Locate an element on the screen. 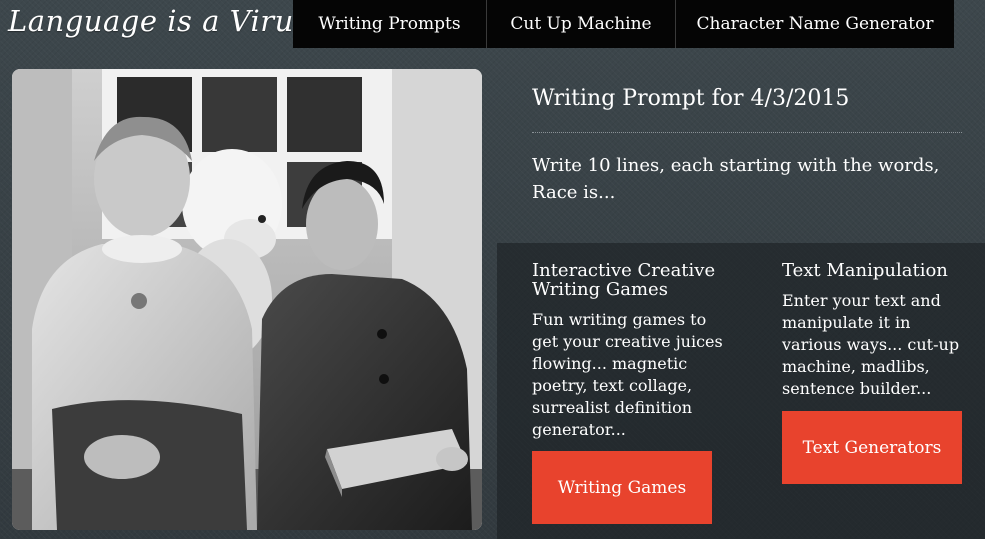 This screenshot has height=539, width=985. prompt-heading: Writing Prompt for 4/3/2015 is located at coordinates (691, 98).